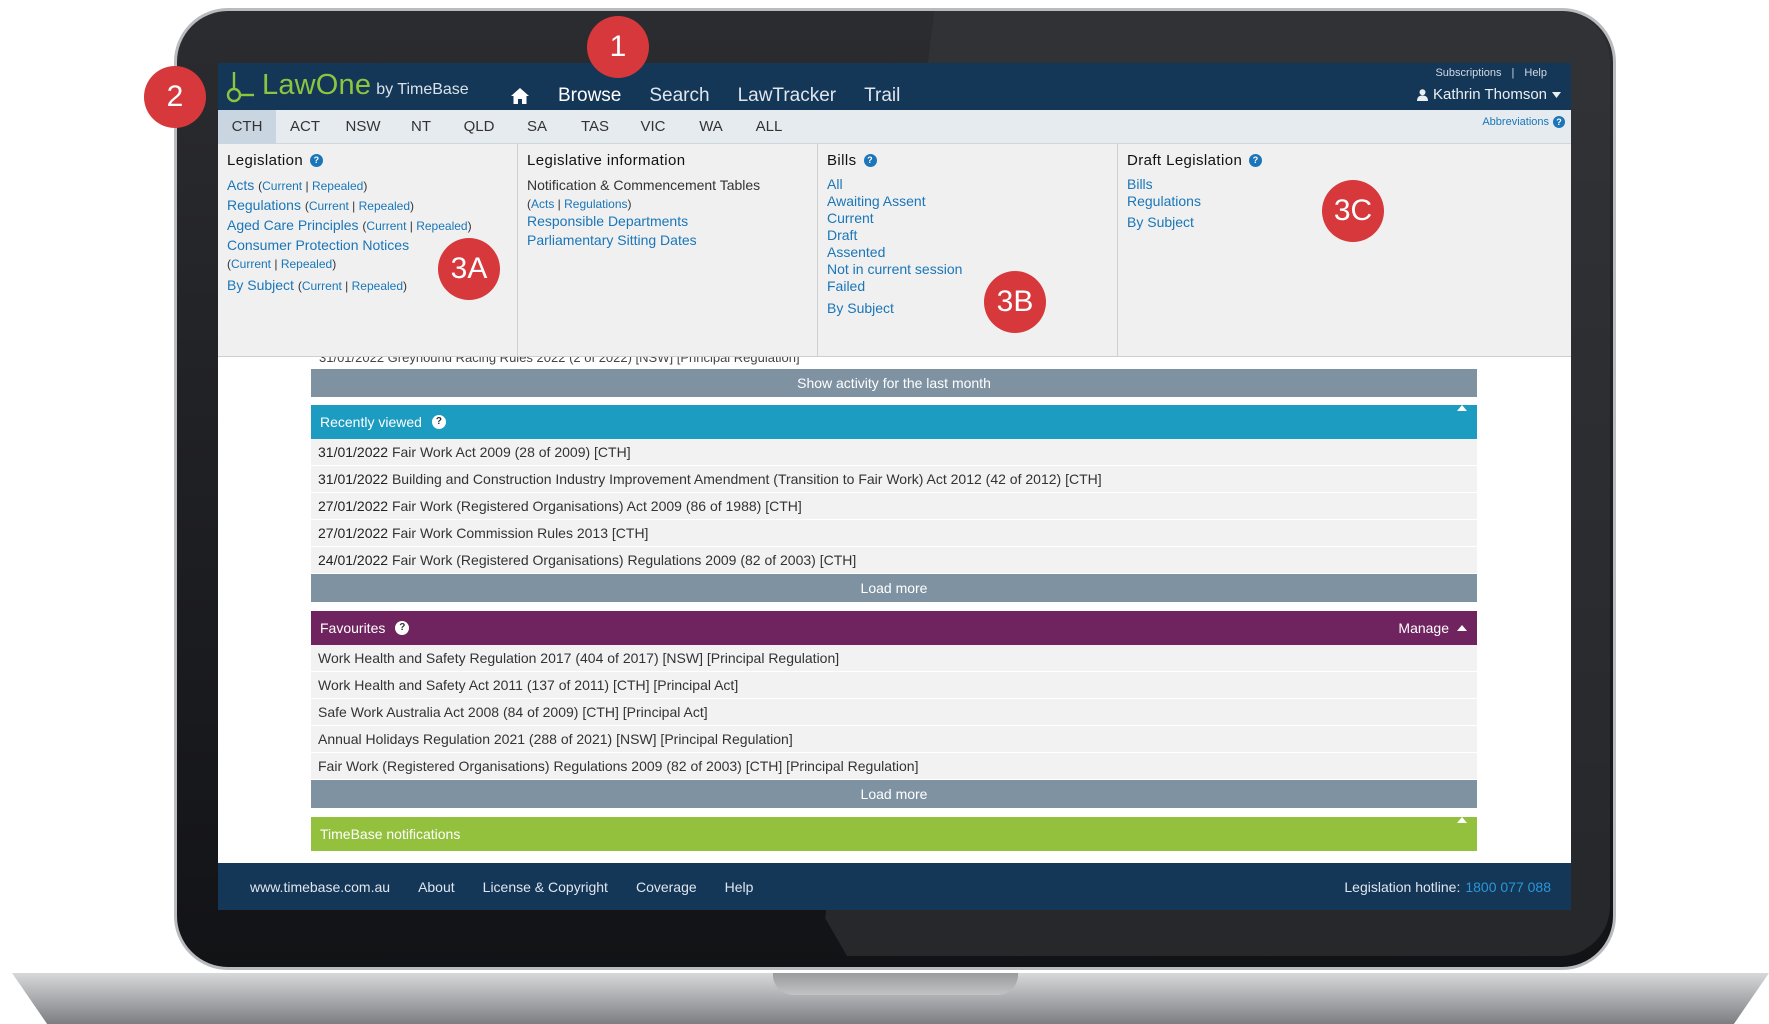 The image size is (1769, 1024). Describe the element at coordinates (1423, 628) in the screenshot. I see `manage-favourites-button: Manage` at that location.